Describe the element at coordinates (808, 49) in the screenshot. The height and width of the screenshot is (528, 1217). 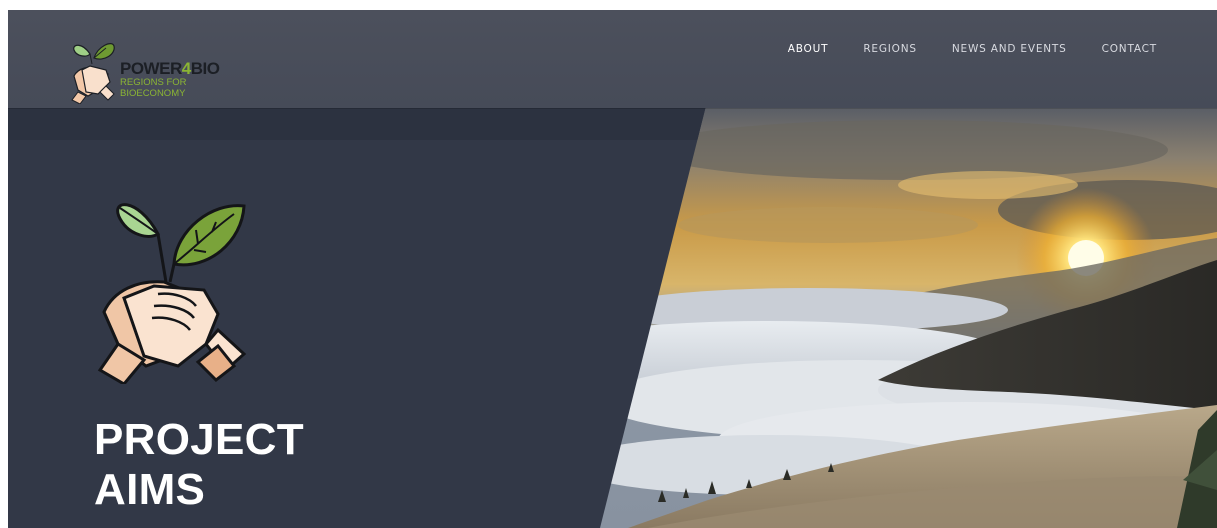
I see `nav-item-about: ABOUT` at that location.